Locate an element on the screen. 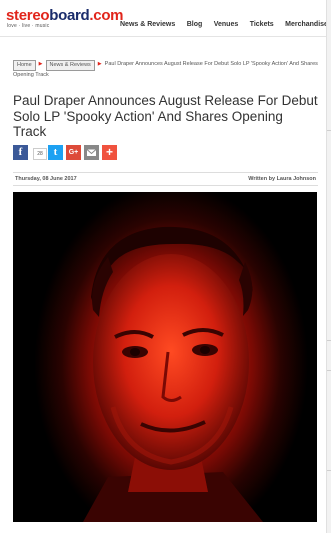 The width and height of the screenshot is (331, 533). nav-blog: Blog is located at coordinates (195, 25).